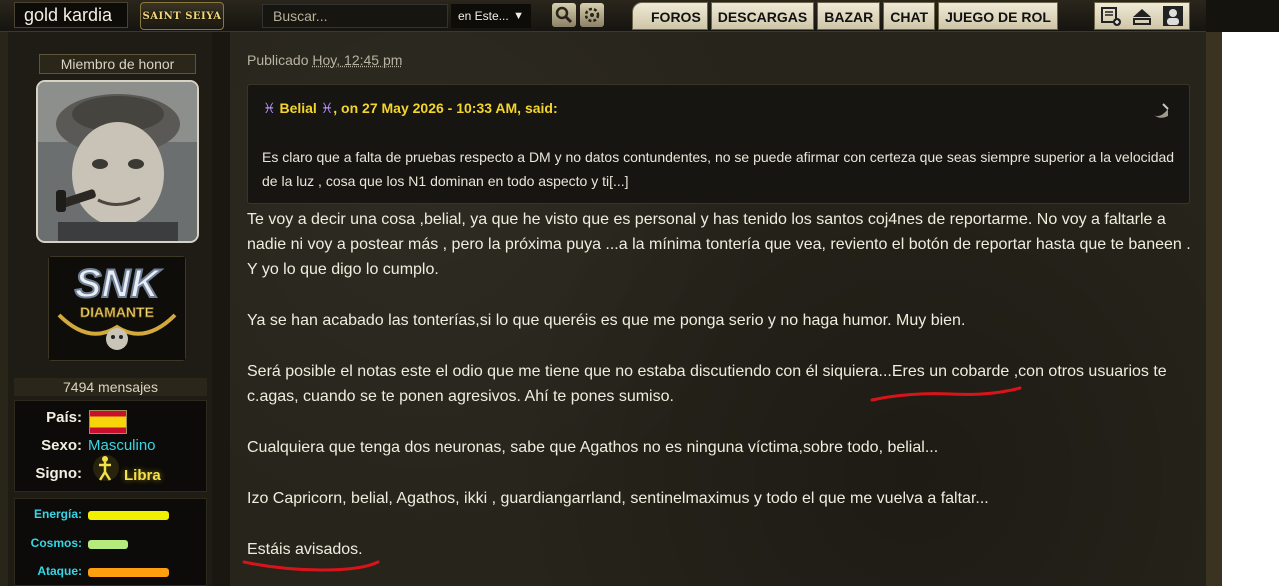  I want to click on collapse-icon, so click(1142, 16).